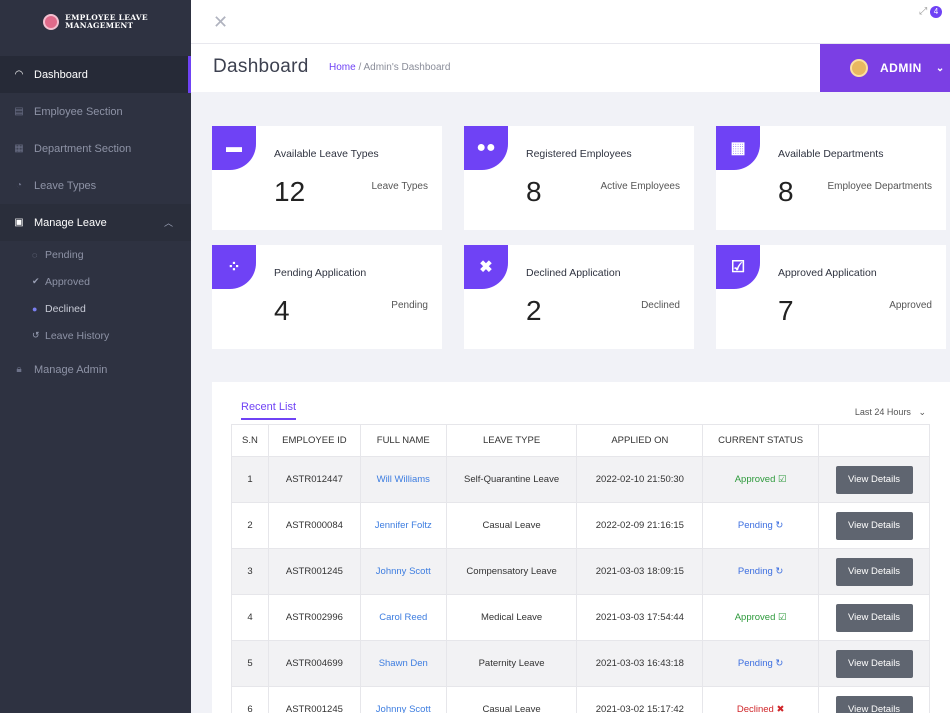 This screenshot has width=950, height=713. I want to click on briefcase-icon: ▬, so click(234, 148).